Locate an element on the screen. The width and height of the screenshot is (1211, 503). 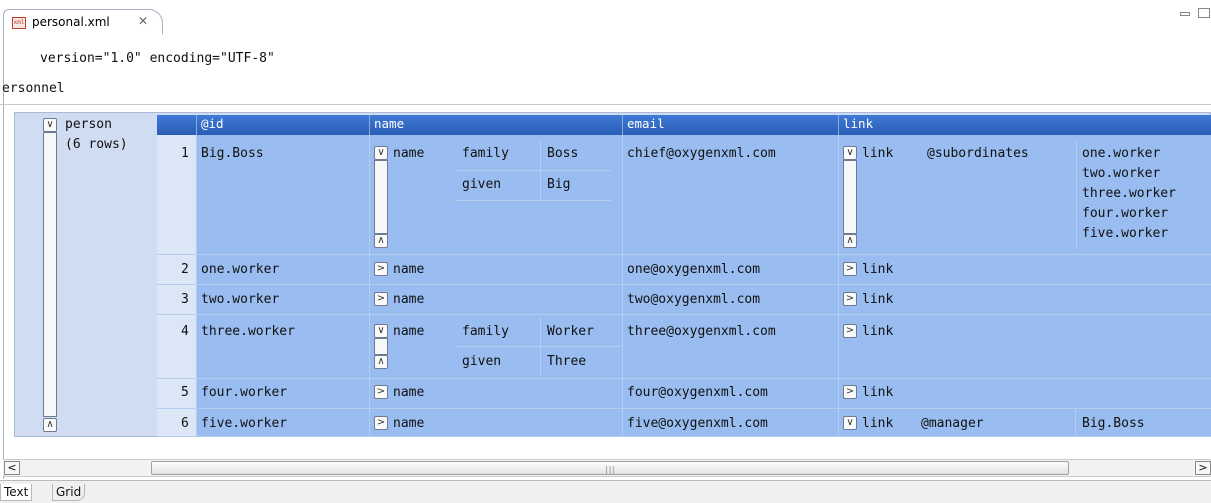
id-cell: one.worker is located at coordinates (240, 269).